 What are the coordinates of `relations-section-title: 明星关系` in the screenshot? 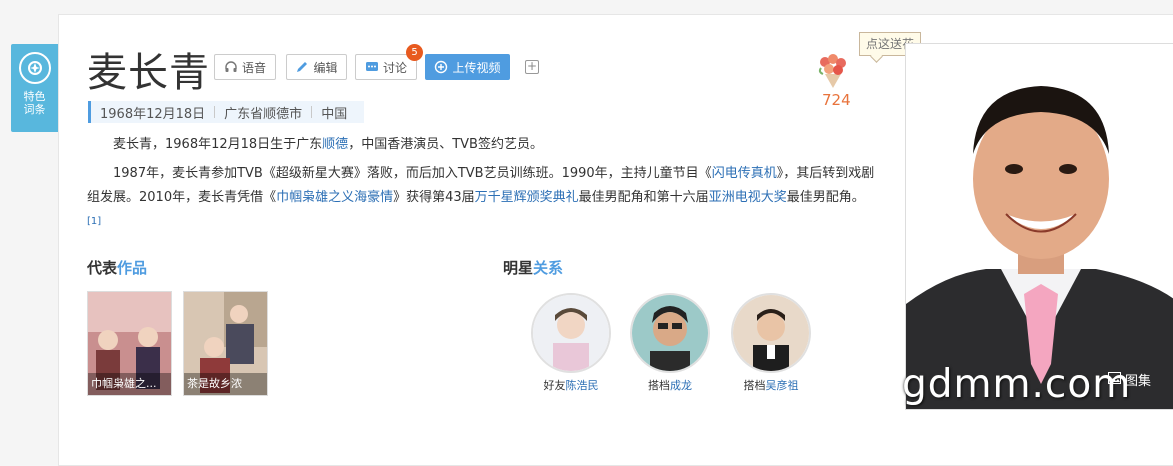 It's located at (533, 267).